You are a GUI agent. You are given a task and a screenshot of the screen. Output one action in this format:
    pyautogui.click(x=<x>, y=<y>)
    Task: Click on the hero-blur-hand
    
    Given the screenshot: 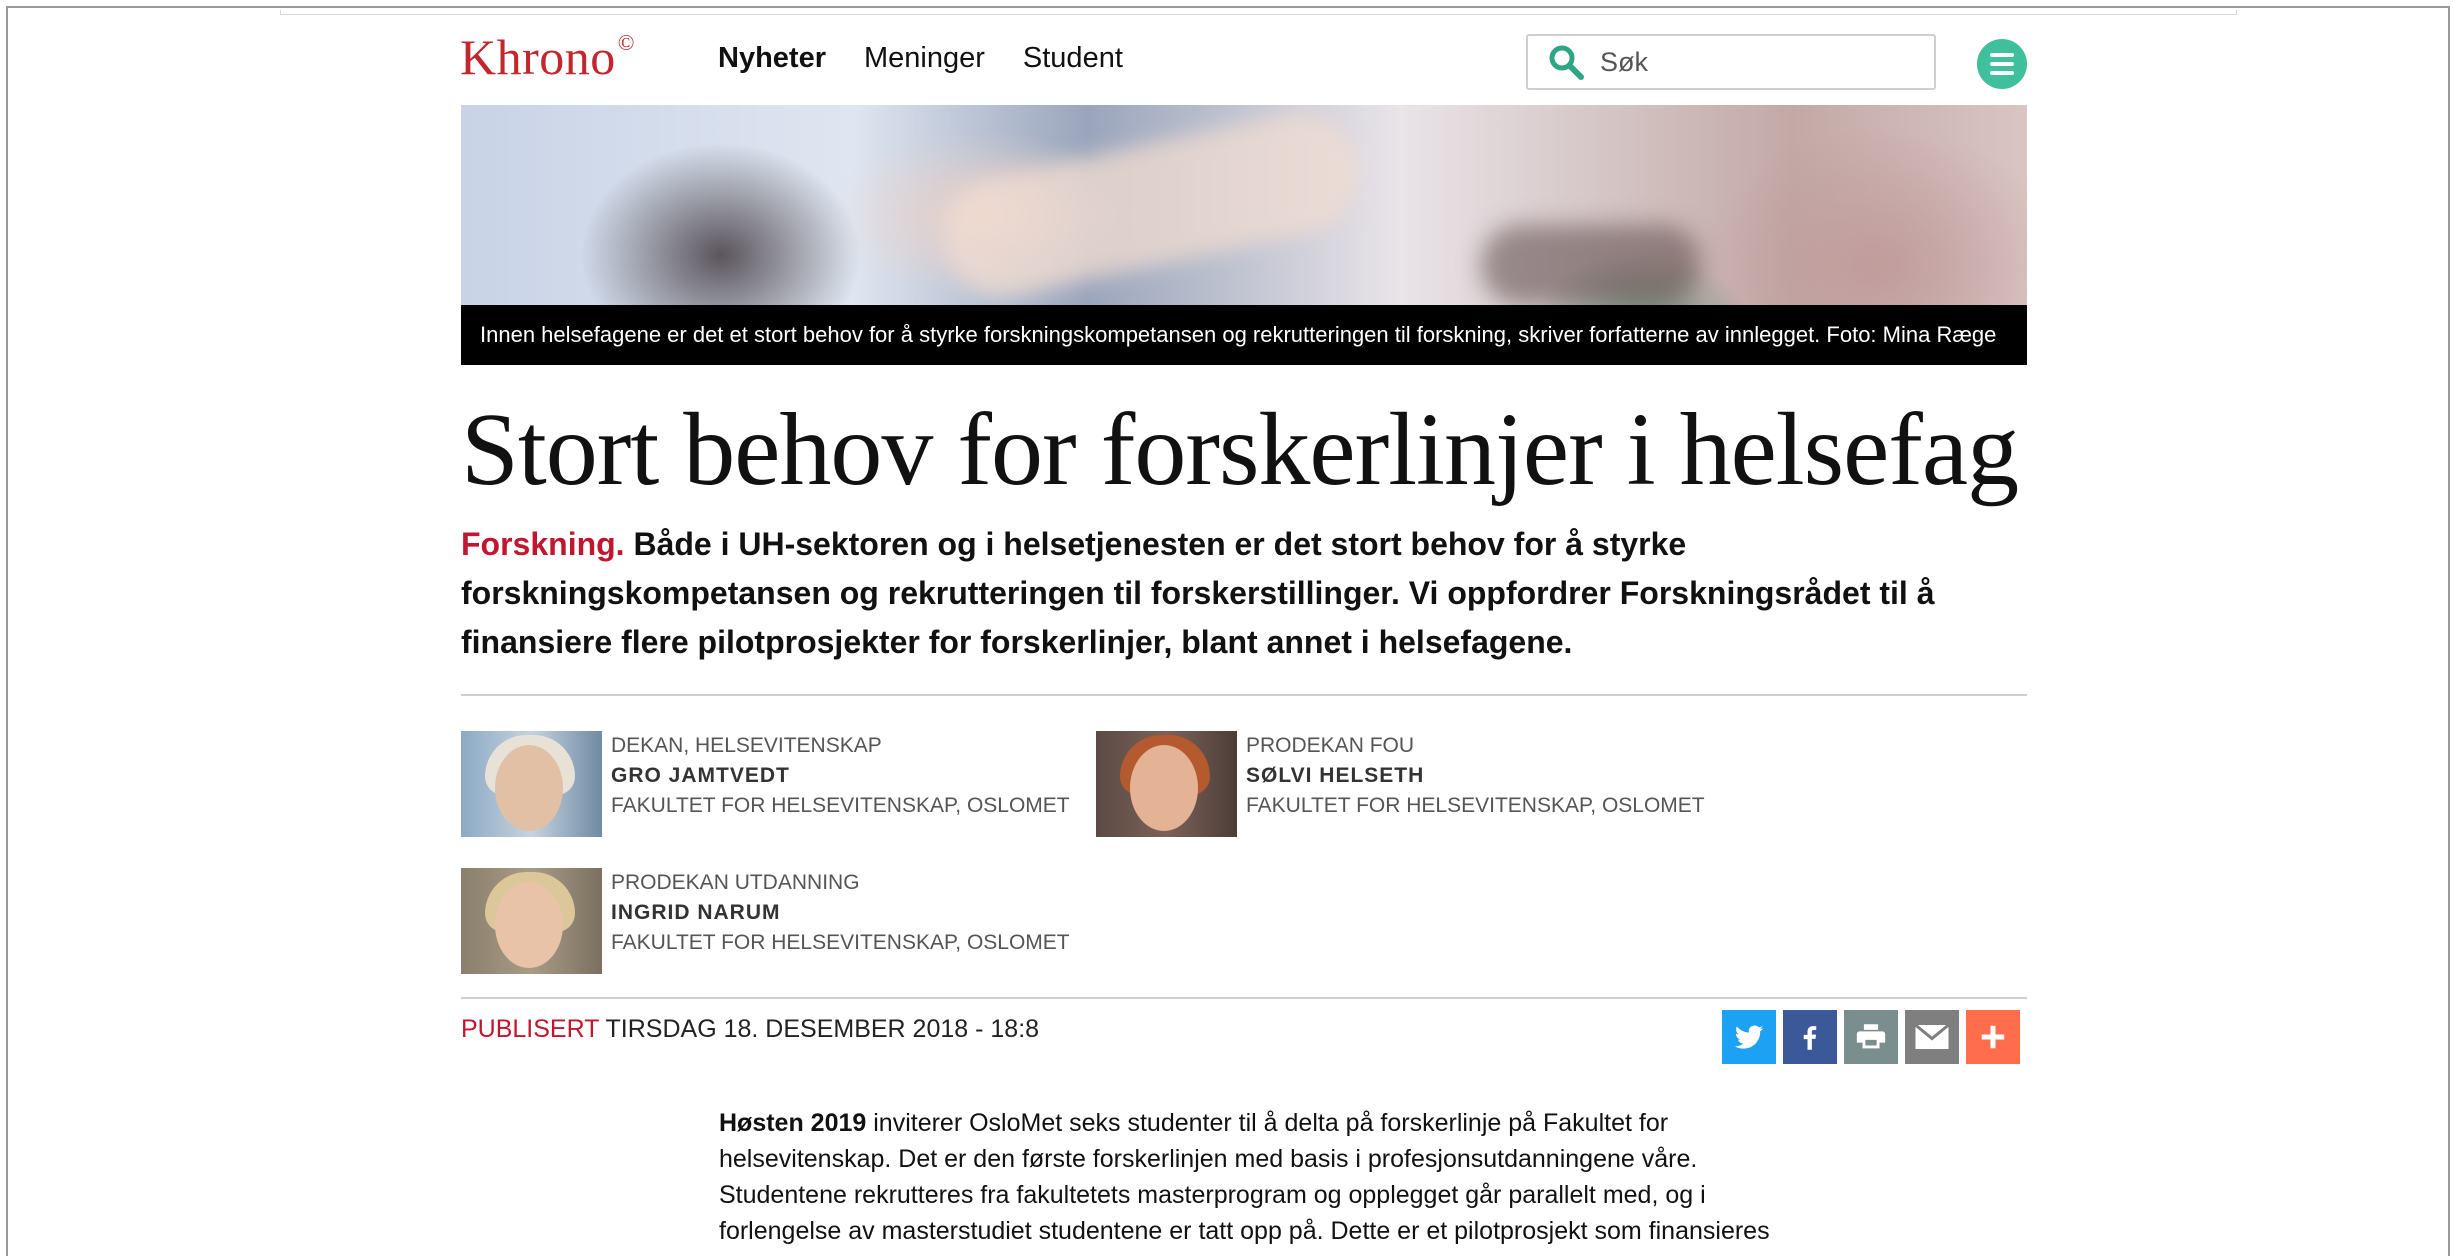 What is the action you would take?
    pyautogui.click(x=1151, y=206)
    